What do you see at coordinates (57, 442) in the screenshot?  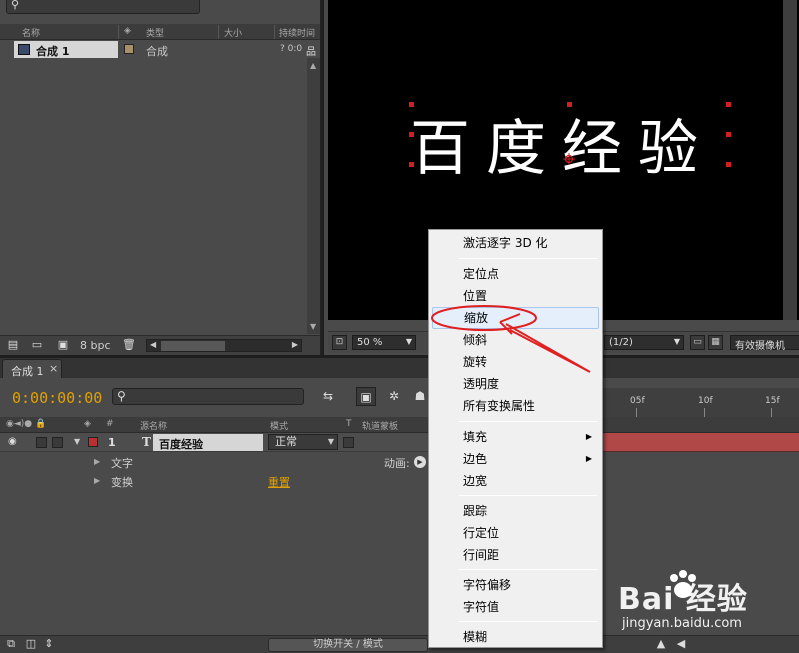 I see `lock-toggle` at bounding box center [57, 442].